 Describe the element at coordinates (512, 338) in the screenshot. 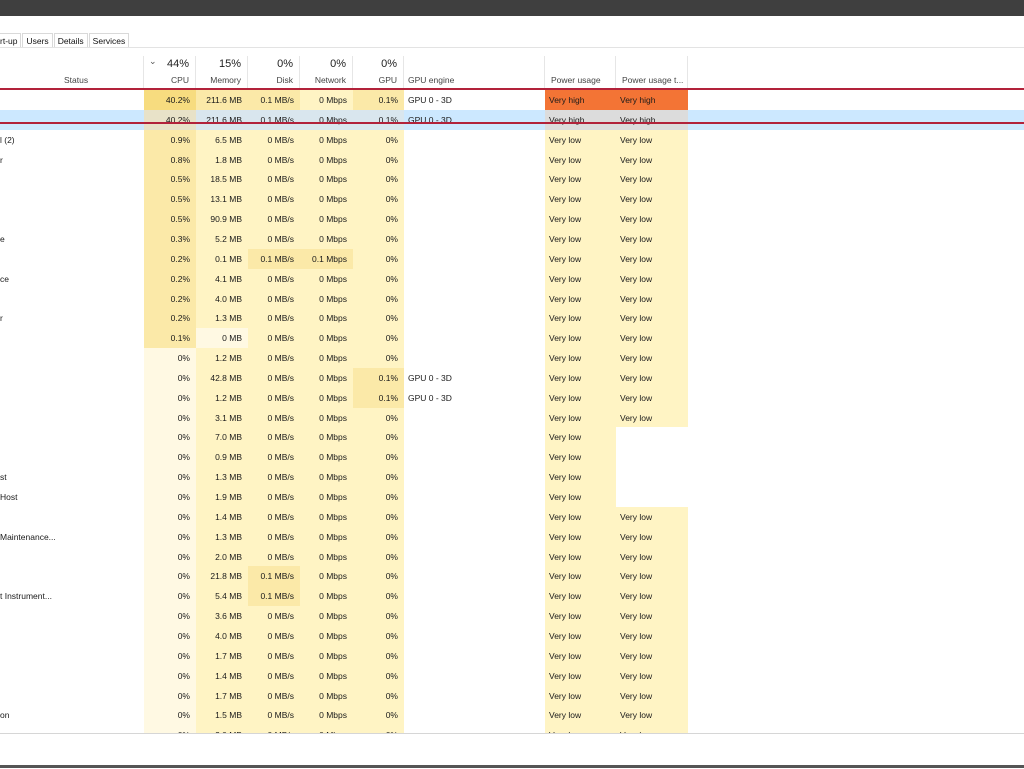

I see `table-row: 0.1% 0 MB 0 MB/s 0 Mbps 0% Very low Very low` at that location.